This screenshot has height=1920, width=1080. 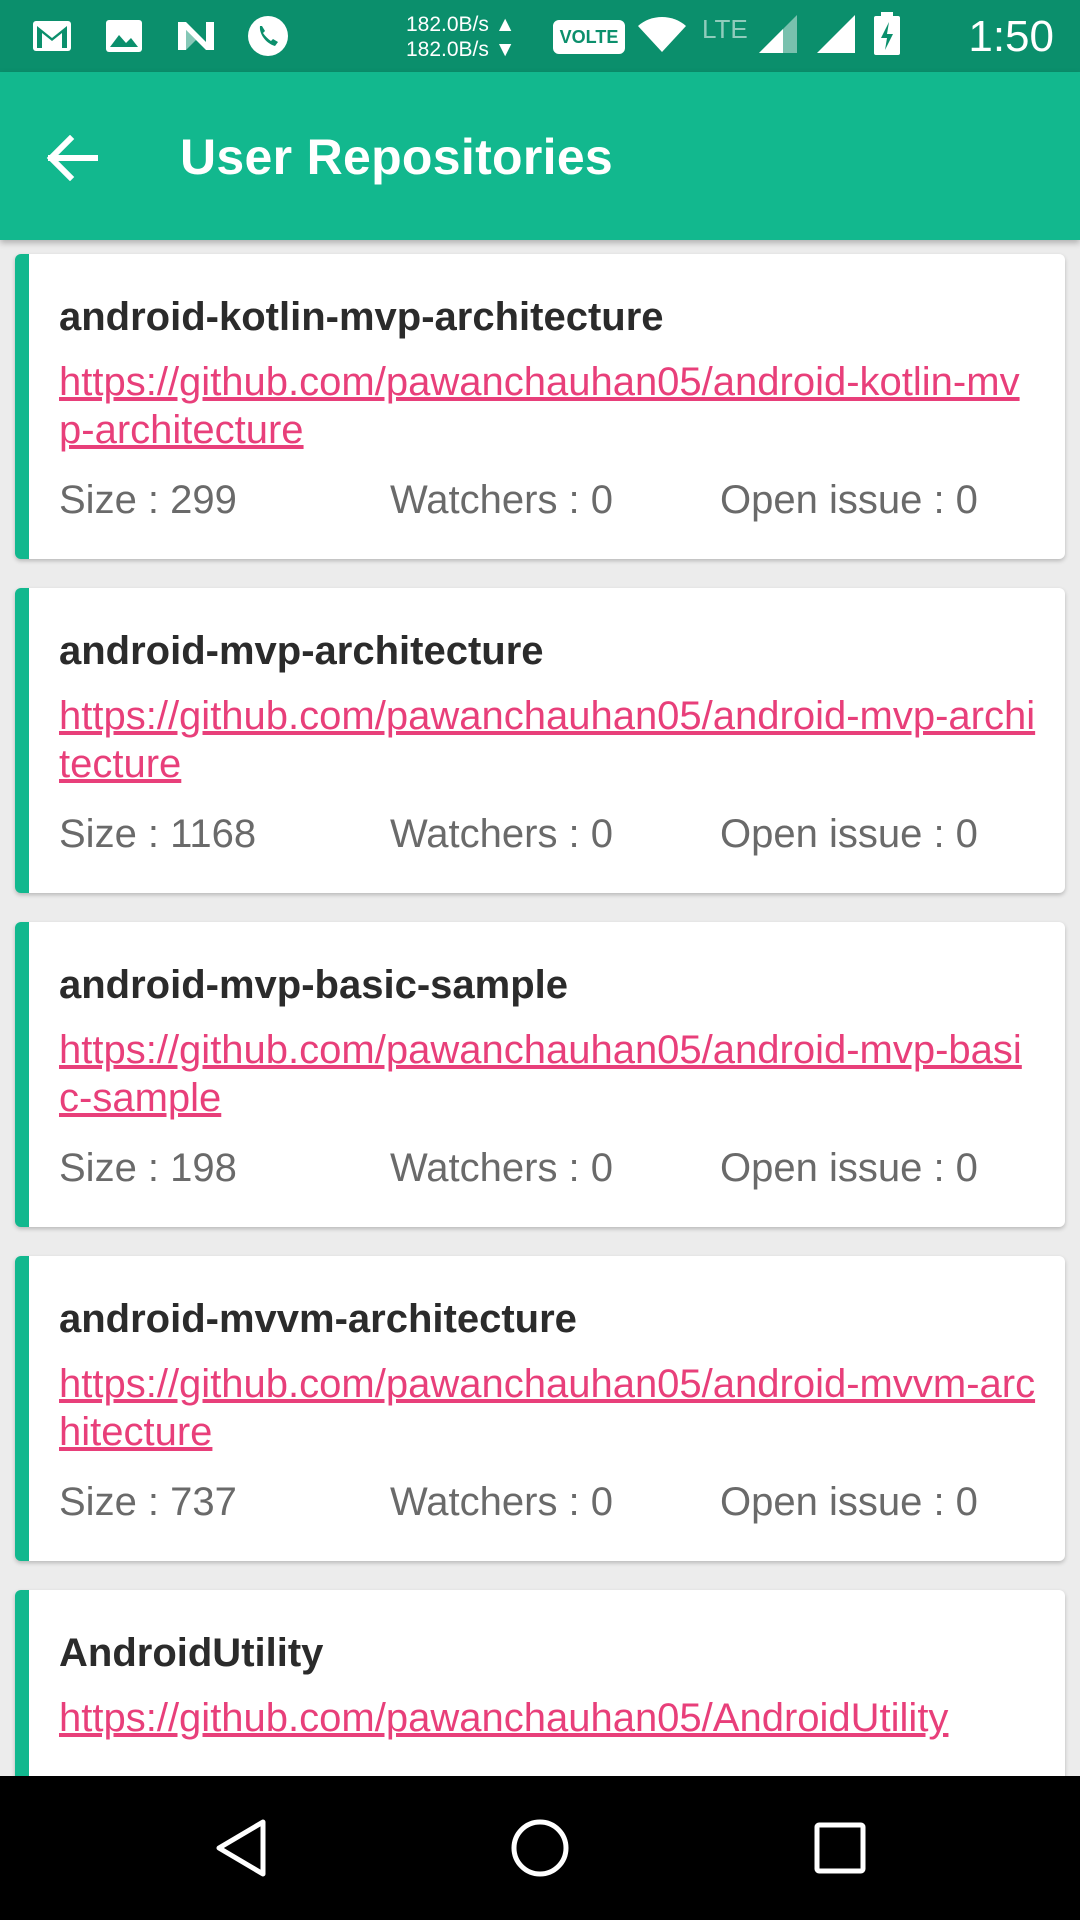 I want to click on volte-badge: VOLTE, so click(x=589, y=37).